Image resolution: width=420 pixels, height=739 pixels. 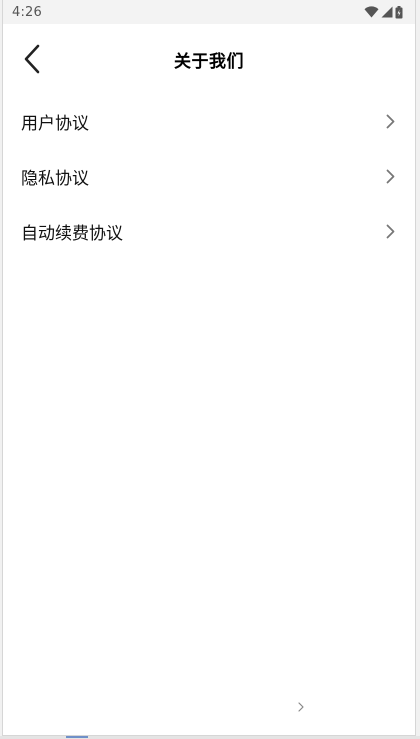 I want to click on menu-item-label: 自动续费协议, so click(x=72, y=234).